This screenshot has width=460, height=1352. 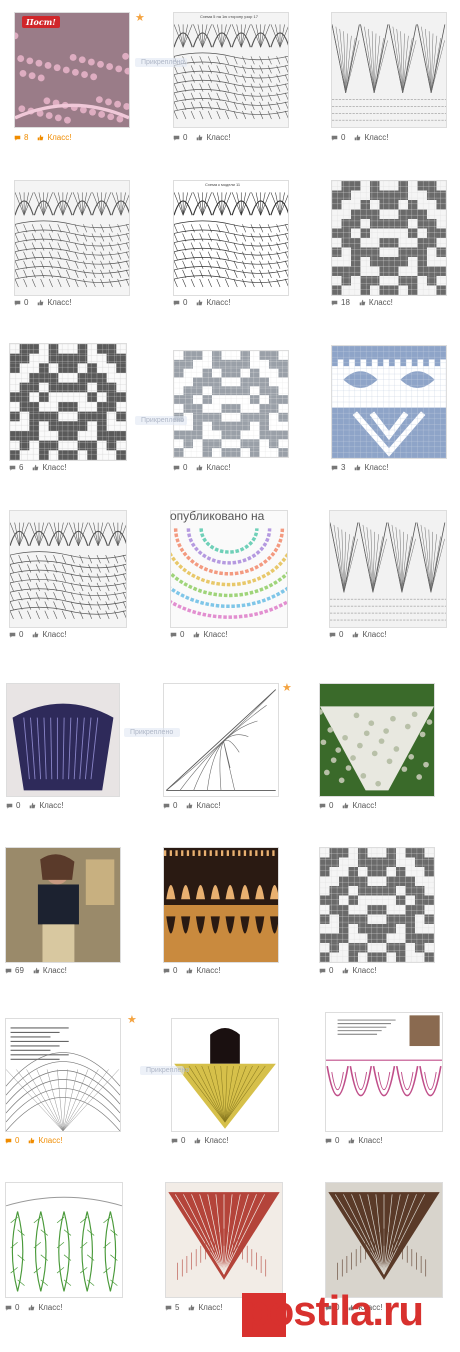 I want to click on comment-count: 18, so click(x=345, y=302).